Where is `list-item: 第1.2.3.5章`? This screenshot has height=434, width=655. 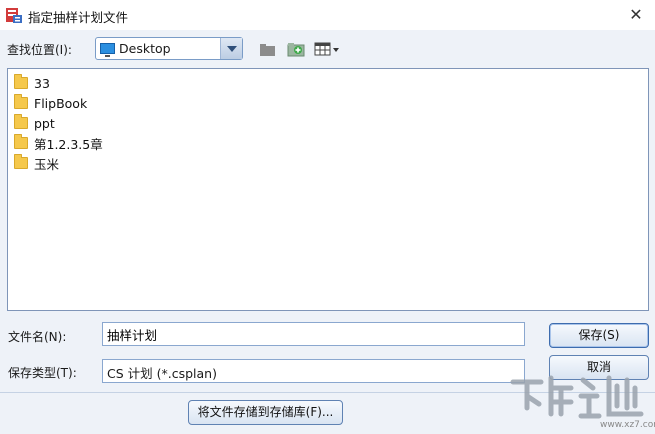
list-item: 第1.2.3.5章 is located at coordinates (58, 143).